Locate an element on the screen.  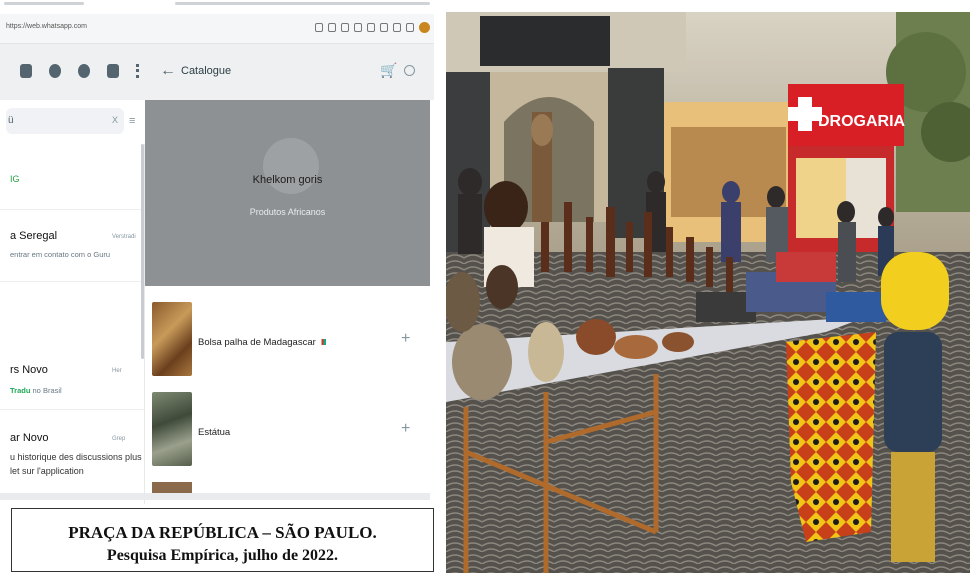
madagascar-flag-icon is located at coordinates (322, 342).